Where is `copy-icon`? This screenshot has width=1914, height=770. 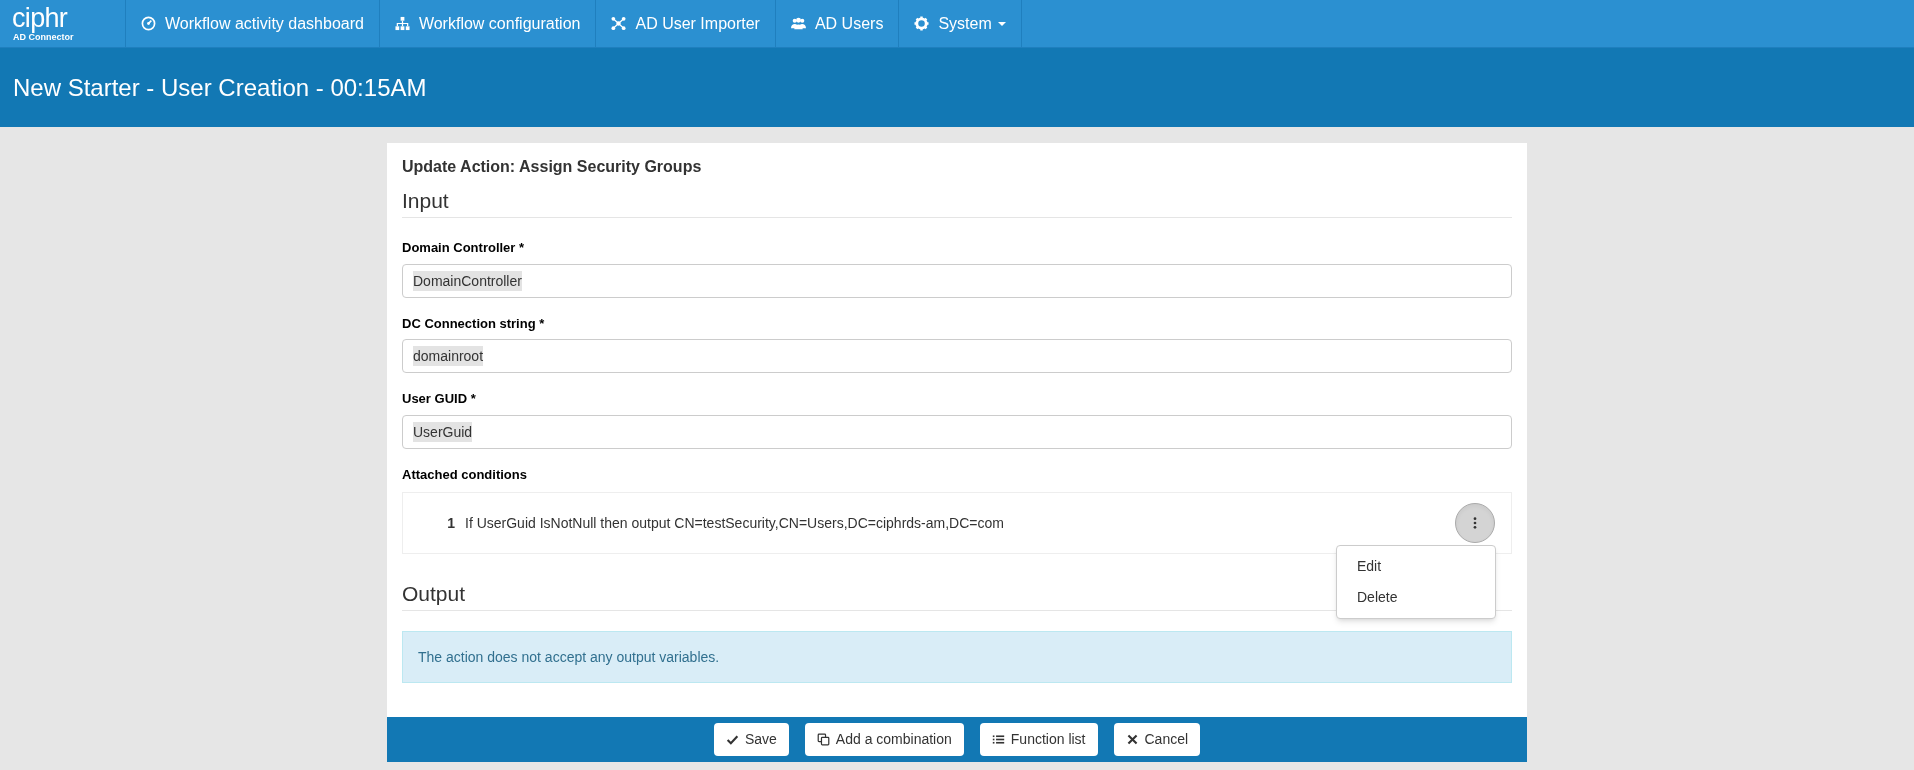 copy-icon is located at coordinates (823, 739).